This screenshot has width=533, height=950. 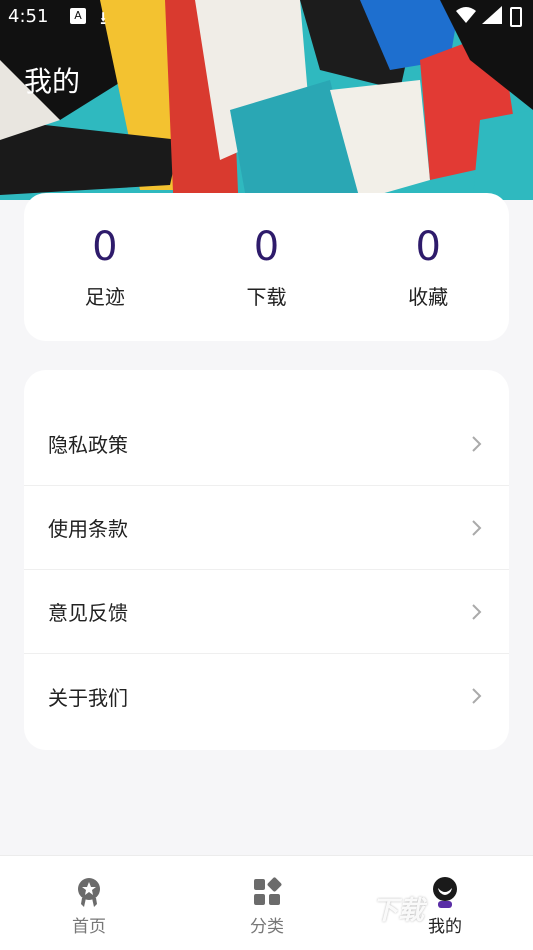 What do you see at coordinates (28, 16) in the screenshot?
I see `status-time: 4:51` at bounding box center [28, 16].